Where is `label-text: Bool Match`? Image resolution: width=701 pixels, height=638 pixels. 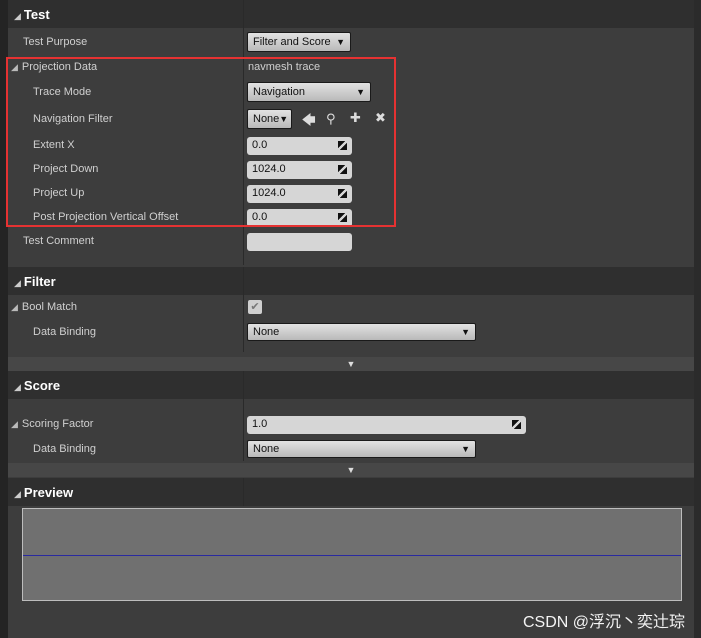
label-text: Bool Match is located at coordinates (49, 307).